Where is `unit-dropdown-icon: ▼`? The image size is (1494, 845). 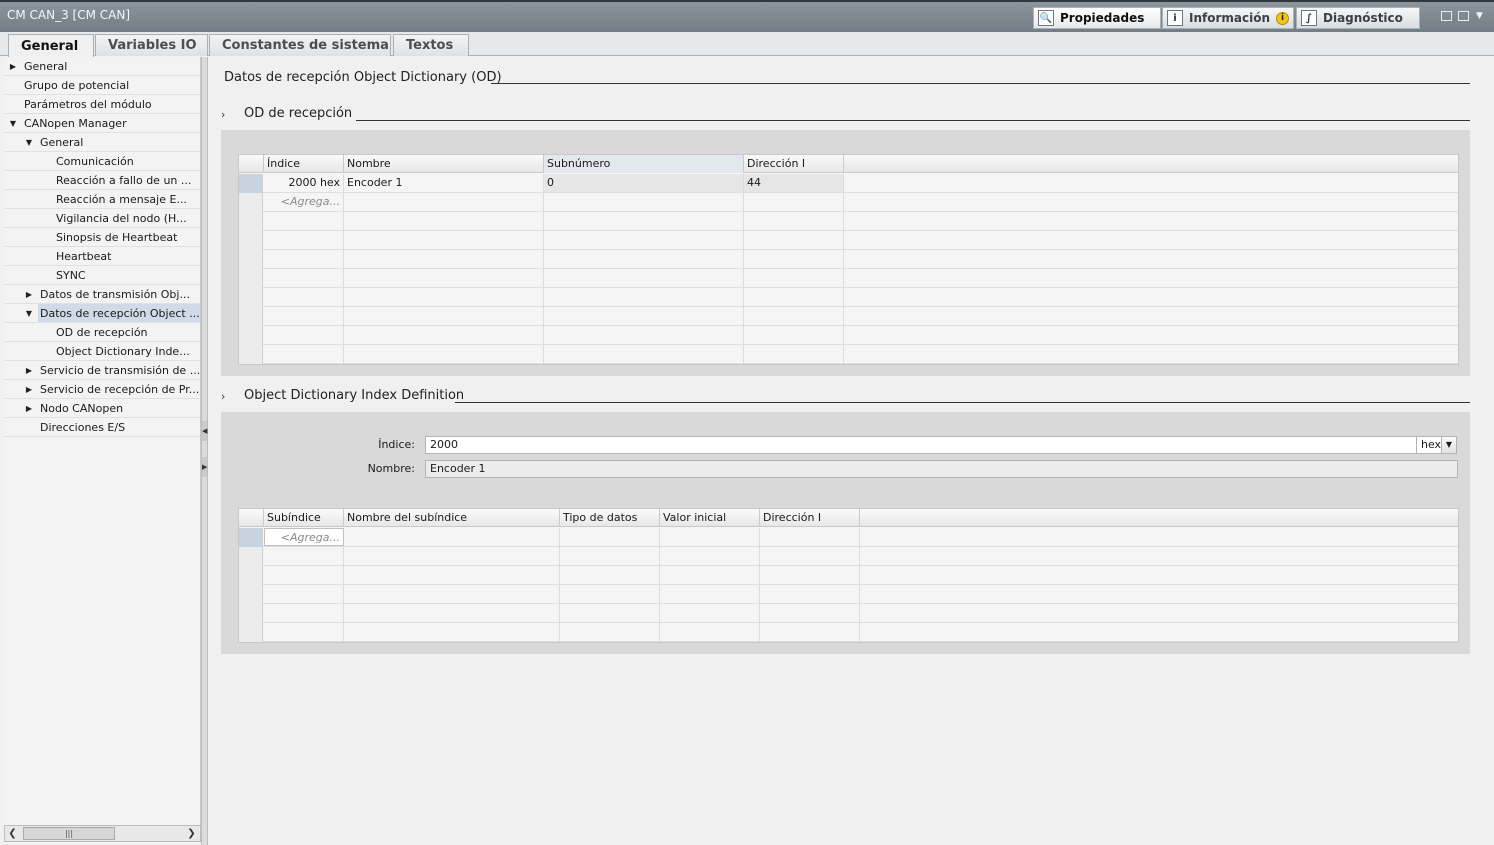
unit-dropdown-icon: ▼ is located at coordinates (1449, 445).